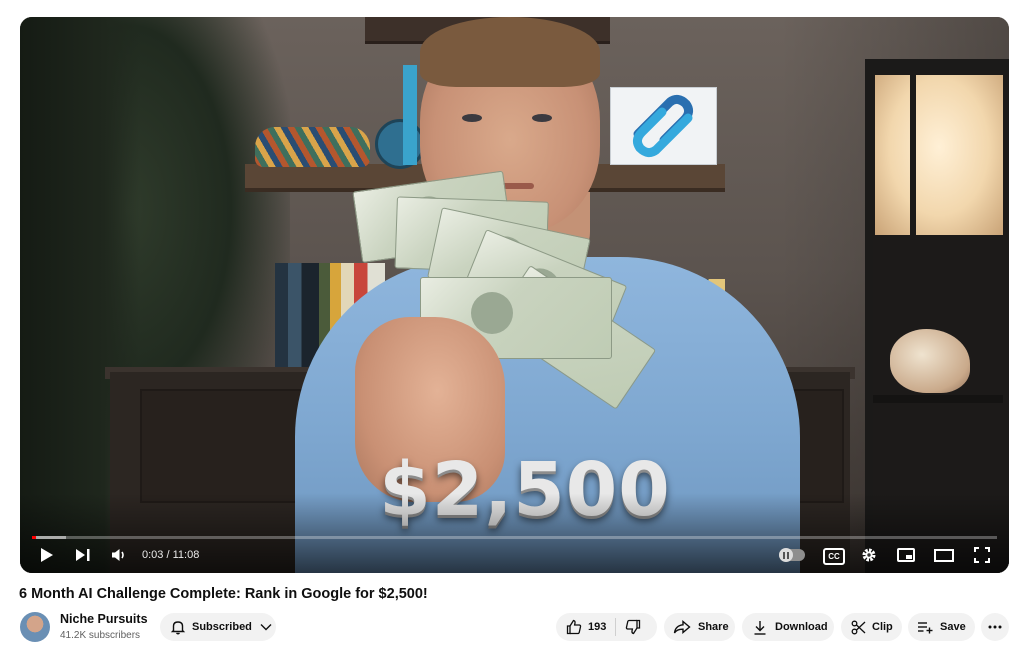  What do you see at coordinates (400, 144) in the screenshot?
I see `decor-globe` at bounding box center [400, 144].